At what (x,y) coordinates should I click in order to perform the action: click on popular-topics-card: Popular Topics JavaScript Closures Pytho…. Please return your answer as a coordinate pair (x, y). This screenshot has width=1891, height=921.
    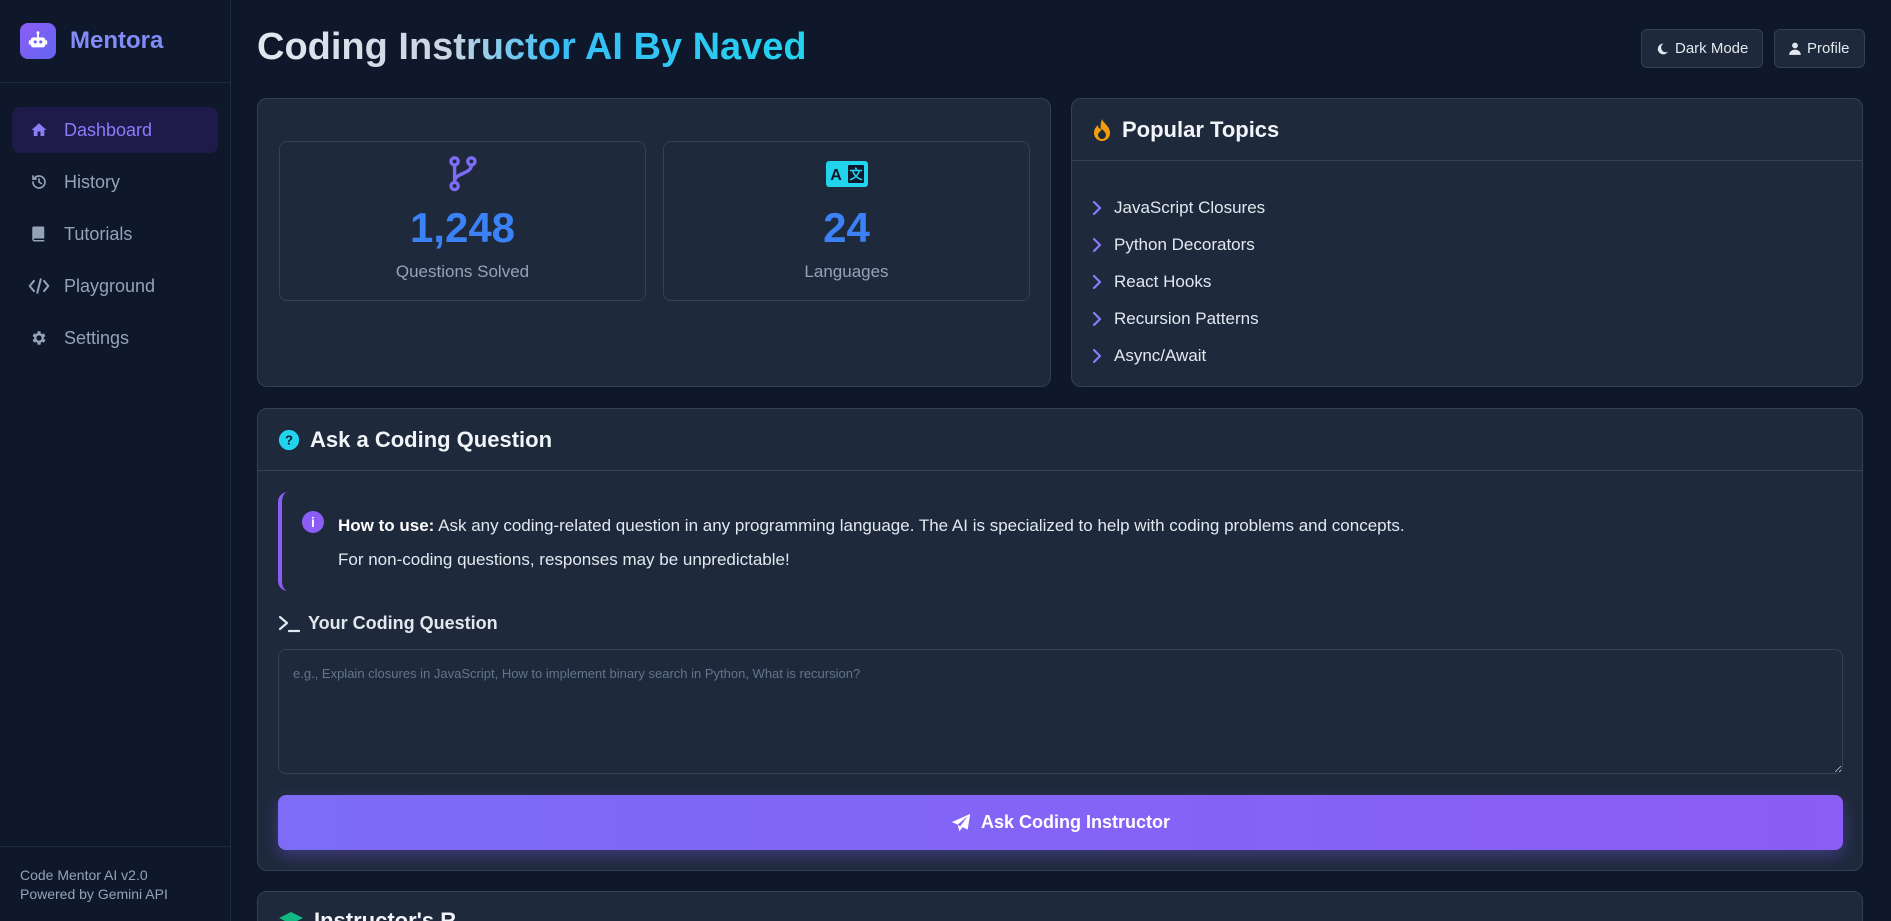
    Looking at the image, I should click on (1467, 242).